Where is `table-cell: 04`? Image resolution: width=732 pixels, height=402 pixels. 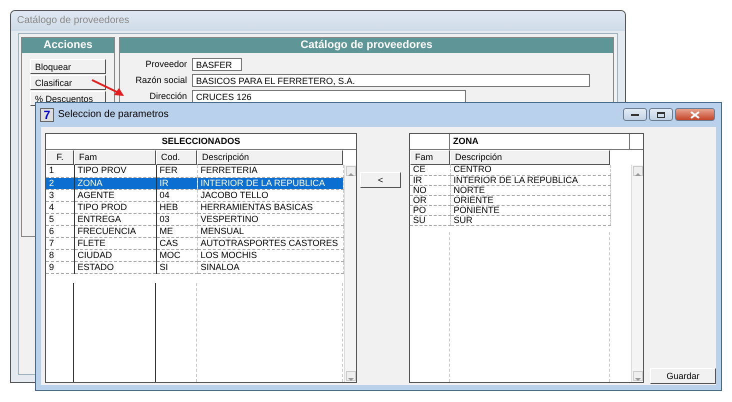 table-cell: 04 is located at coordinates (176, 195).